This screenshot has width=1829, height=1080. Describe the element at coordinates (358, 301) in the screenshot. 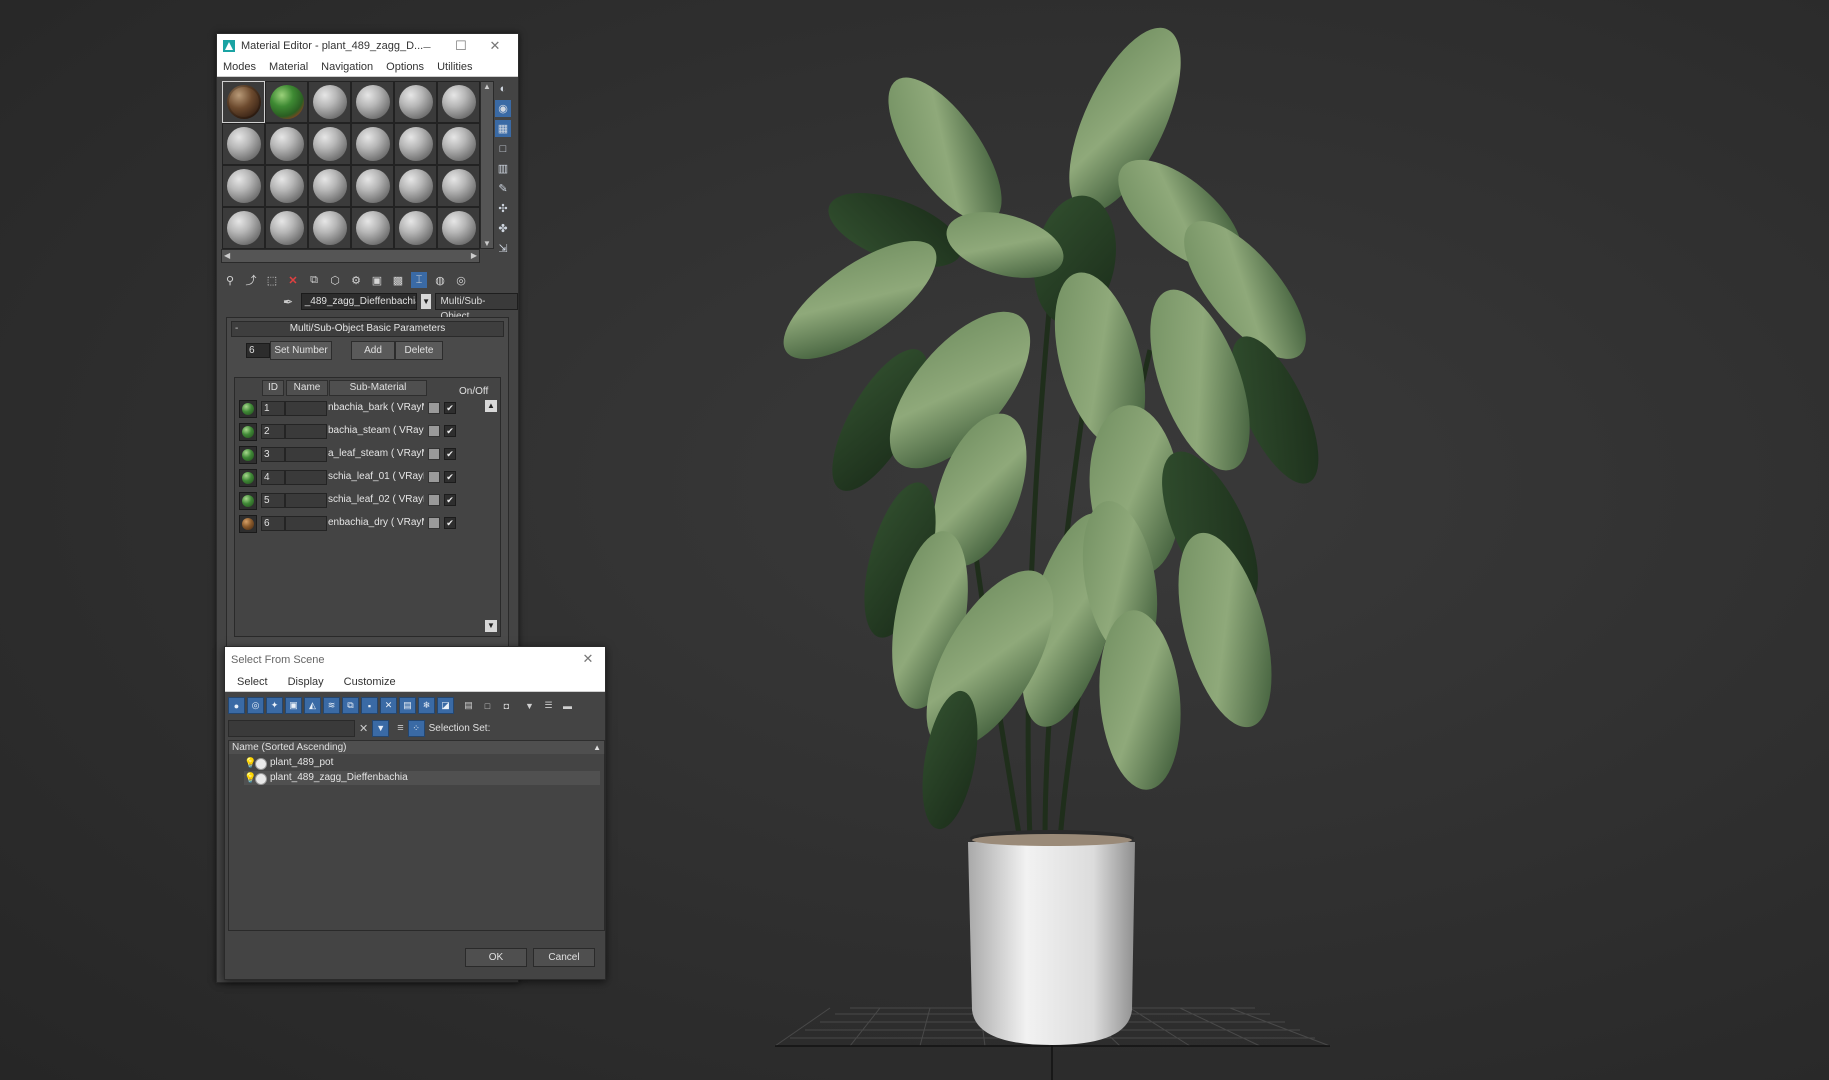

I see `material-name-field: _489_zagg_Dieffenbachia` at that location.